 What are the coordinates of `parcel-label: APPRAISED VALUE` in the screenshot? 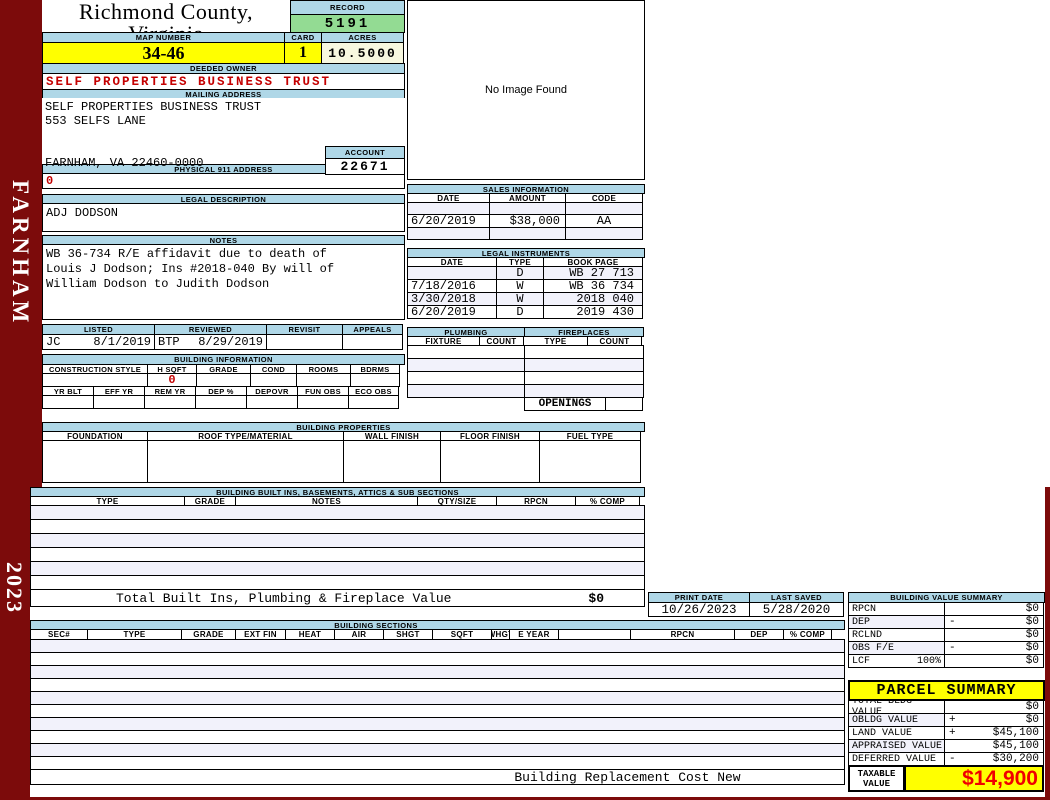 It's located at (896, 746).